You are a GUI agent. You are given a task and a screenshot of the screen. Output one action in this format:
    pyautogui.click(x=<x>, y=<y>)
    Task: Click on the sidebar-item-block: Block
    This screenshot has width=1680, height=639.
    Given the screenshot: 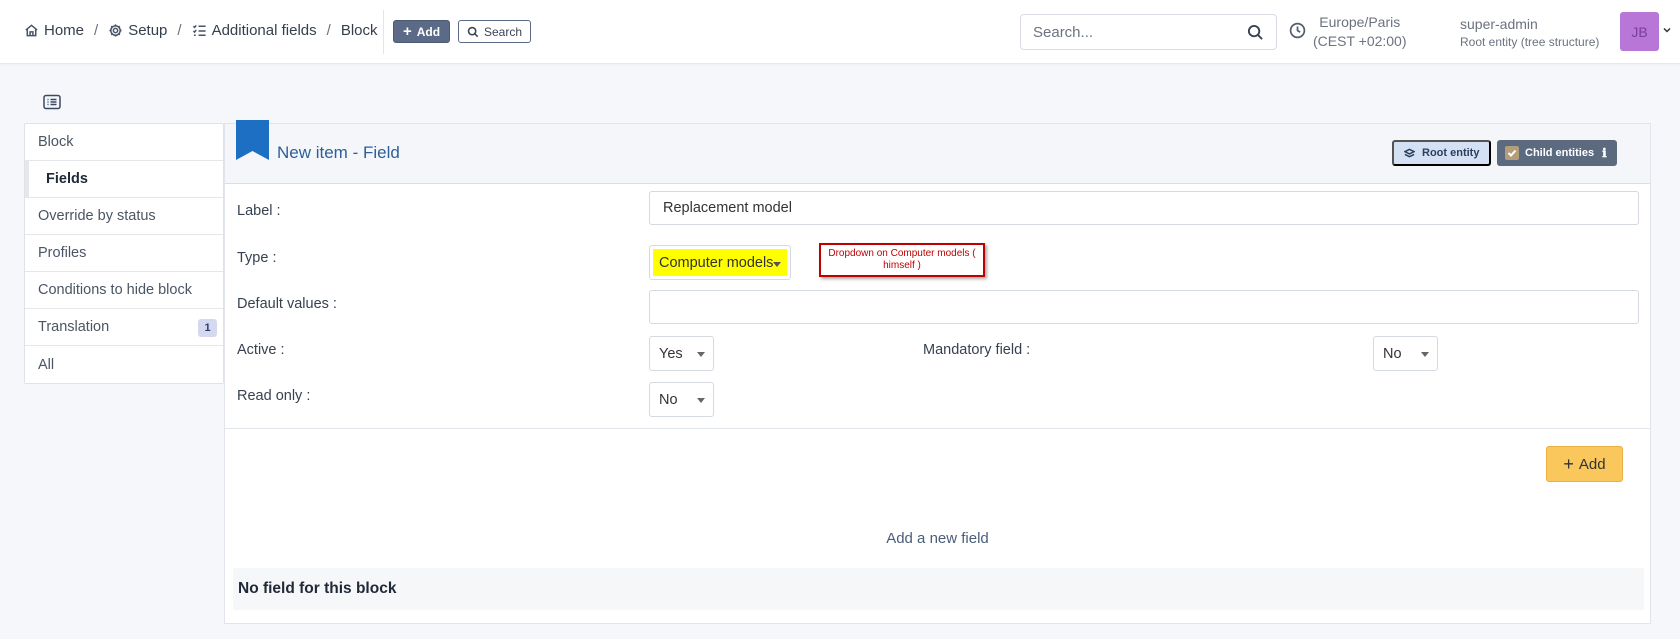 What is the action you would take?
    pyautogui.click(x=124, y=142)
    